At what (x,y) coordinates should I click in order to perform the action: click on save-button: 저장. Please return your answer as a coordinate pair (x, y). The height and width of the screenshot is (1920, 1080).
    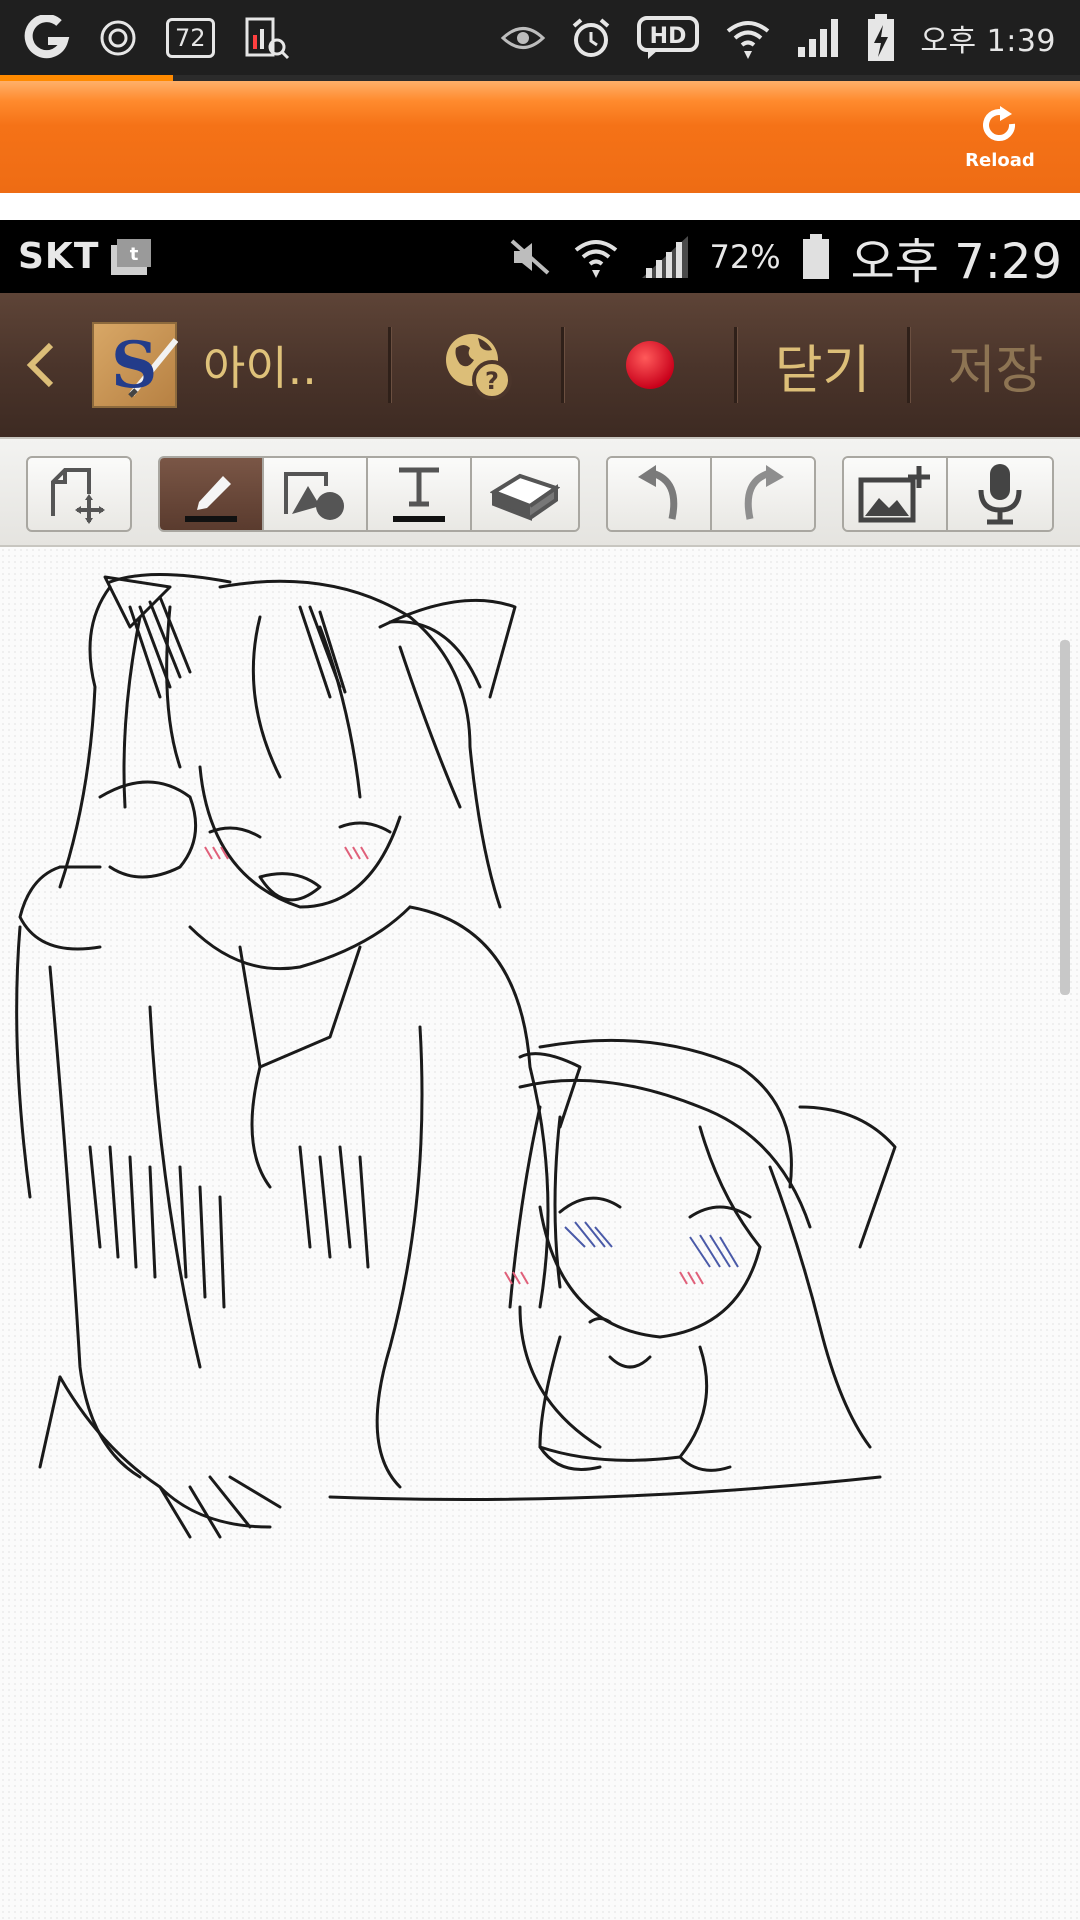
    Looking at the image, I should click on (995, 365).